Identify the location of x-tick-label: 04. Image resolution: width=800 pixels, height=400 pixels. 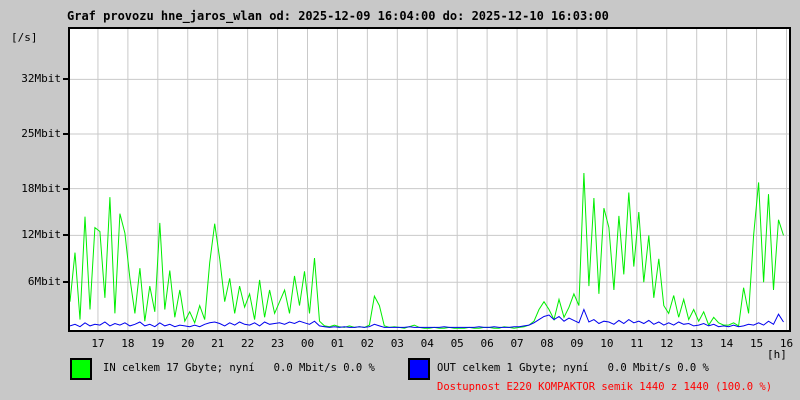
(427, 343).